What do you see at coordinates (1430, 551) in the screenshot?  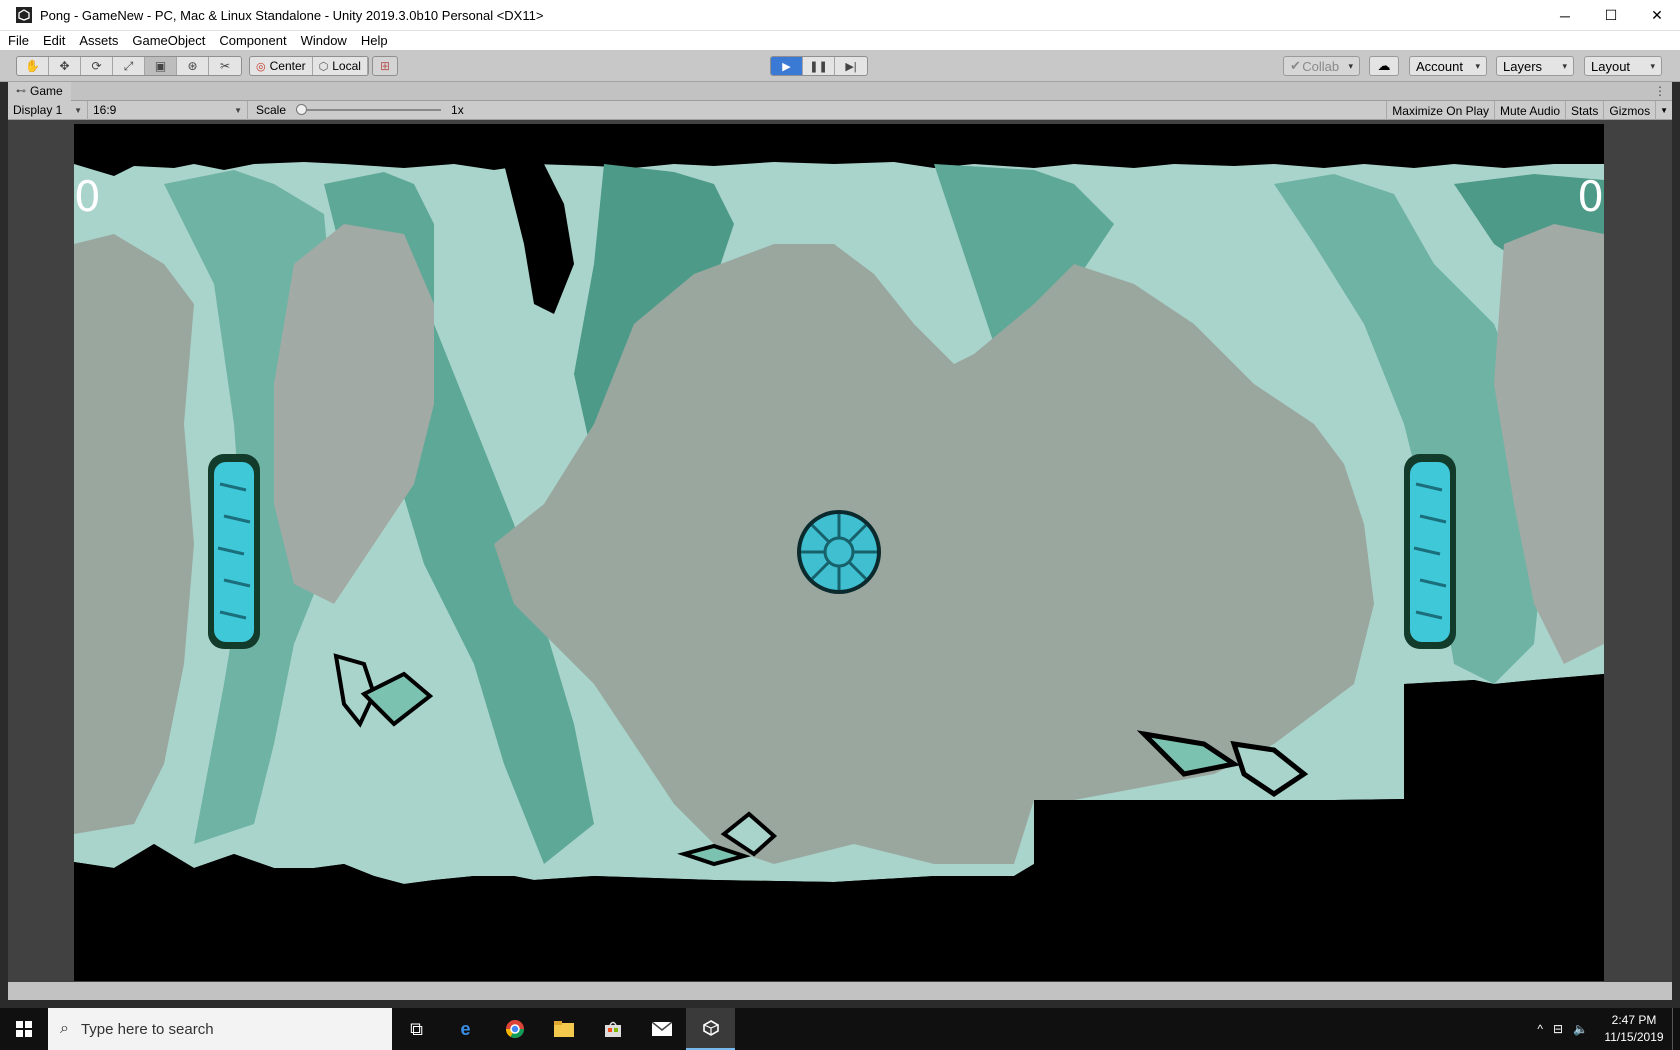 I see `right-paddle` at bounding box center [1430, 551].